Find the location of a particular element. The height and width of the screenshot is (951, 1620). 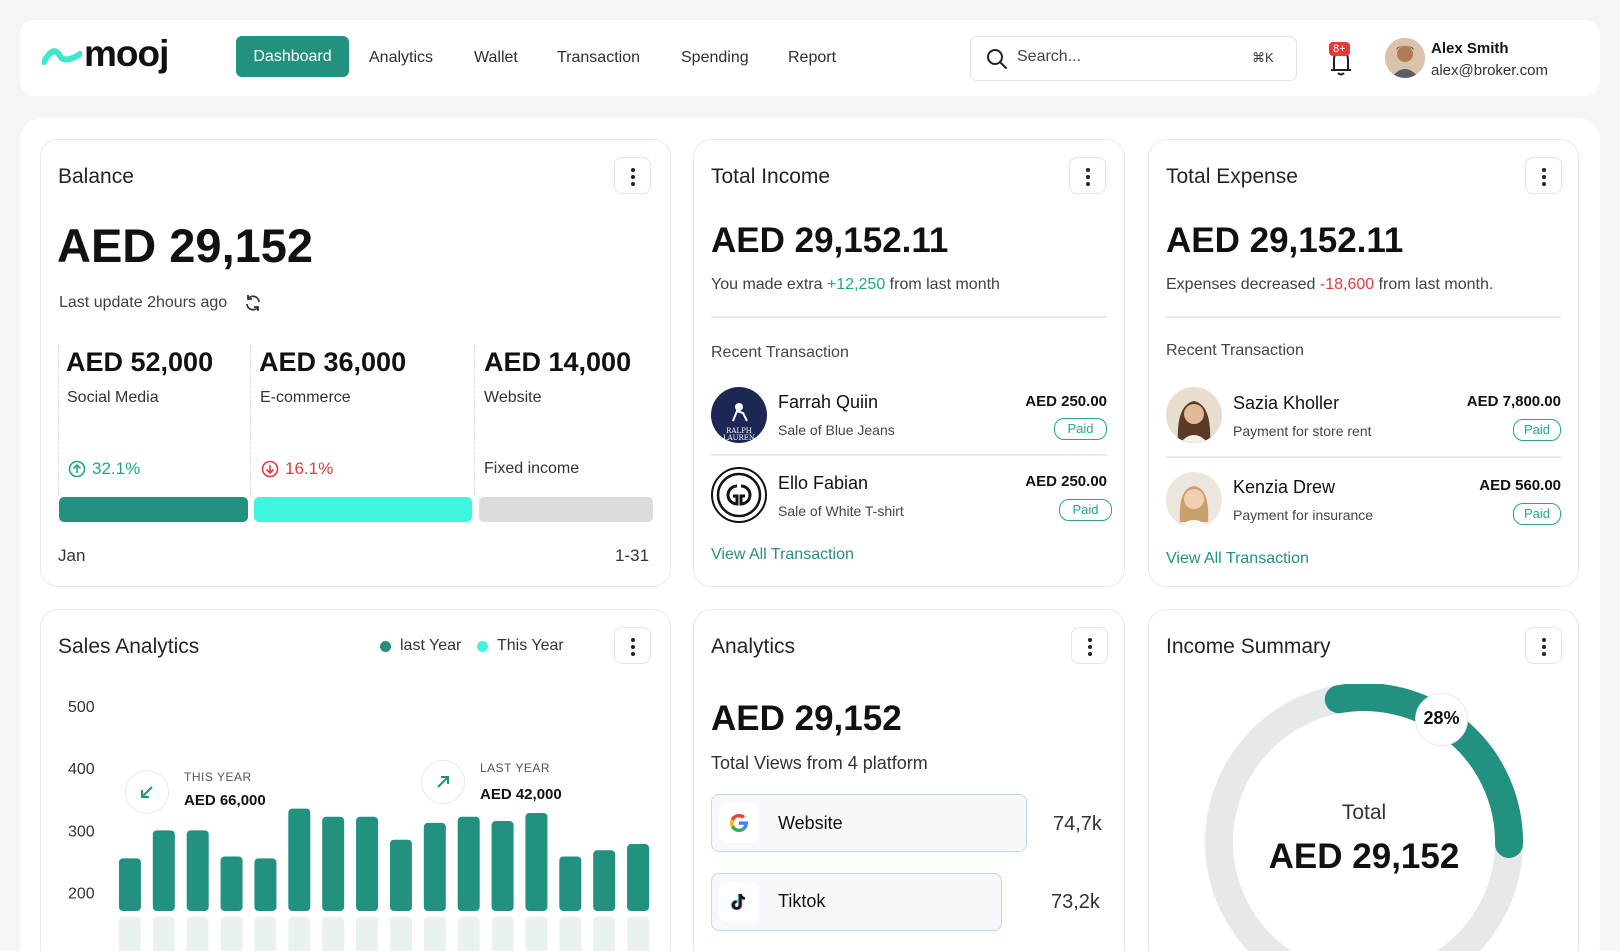

income-note: You made extra +12,250 from last month is located at coordinates (855, 285).